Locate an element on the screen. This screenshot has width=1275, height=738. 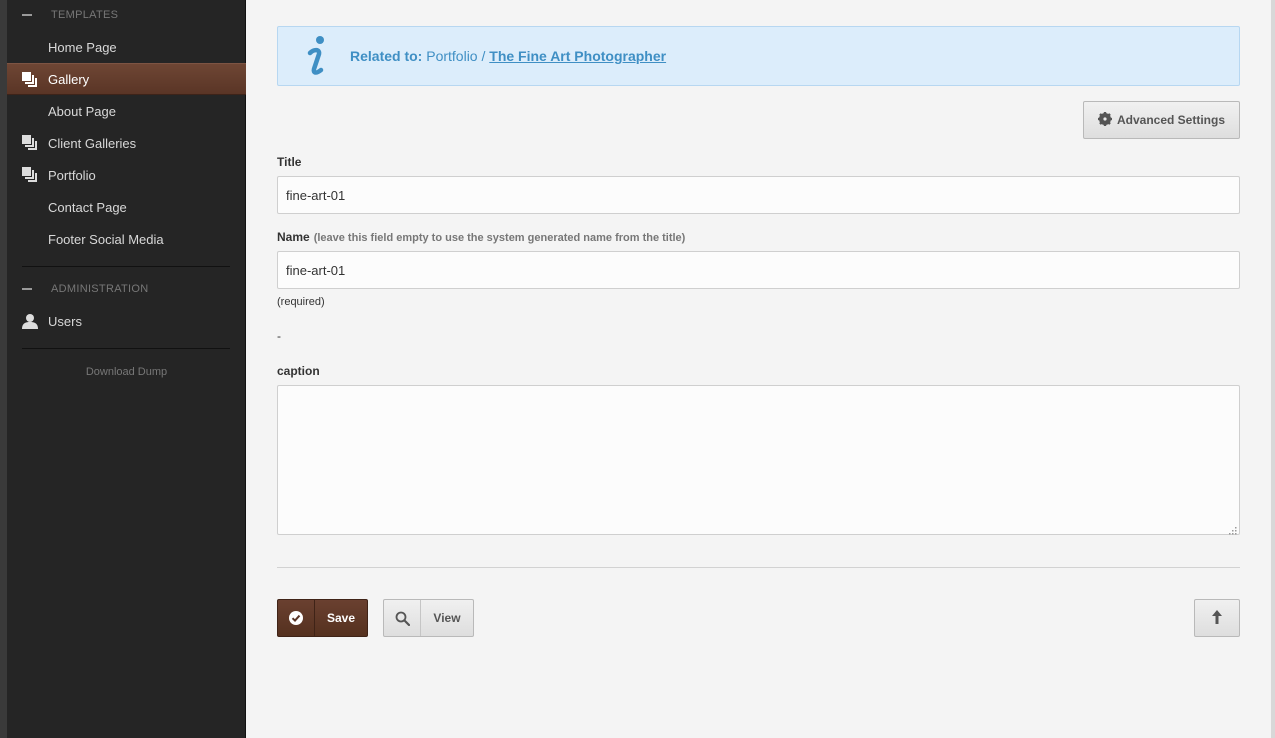
save-button: Save is located at coordinates (322, 618).